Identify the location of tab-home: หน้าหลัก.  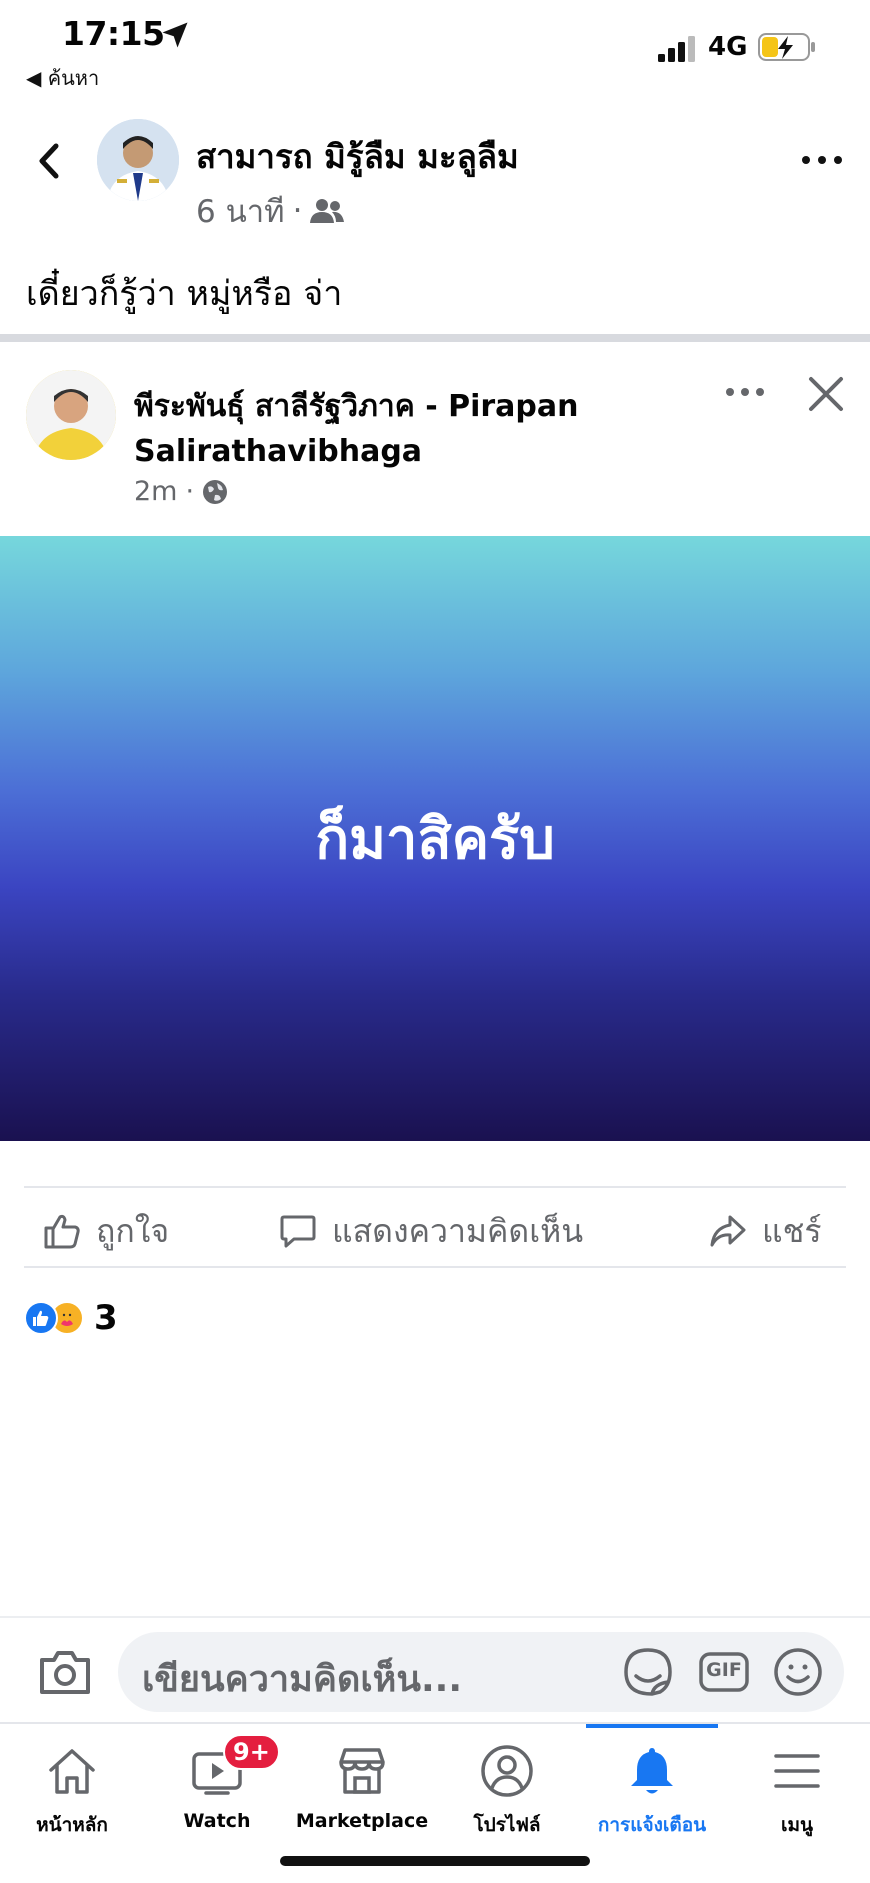
(72, 1789).